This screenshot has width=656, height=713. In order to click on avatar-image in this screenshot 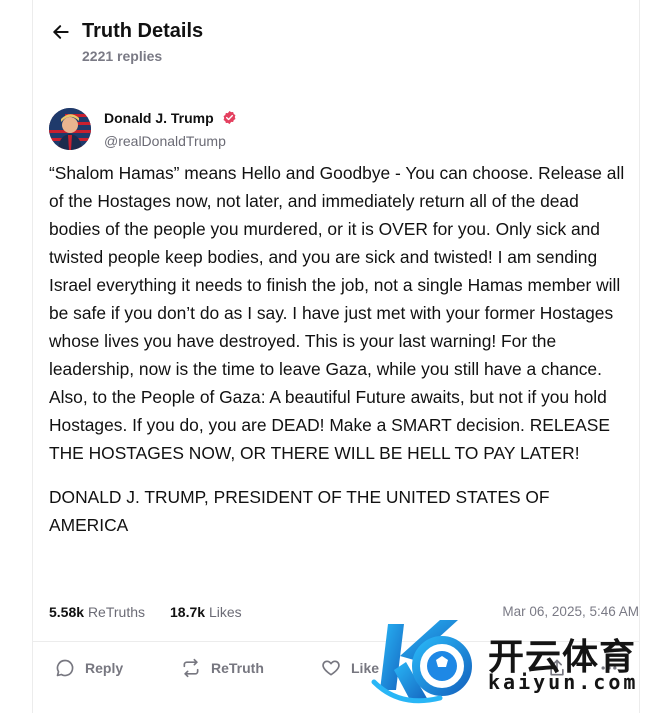, I will do `click(70, 129)`.